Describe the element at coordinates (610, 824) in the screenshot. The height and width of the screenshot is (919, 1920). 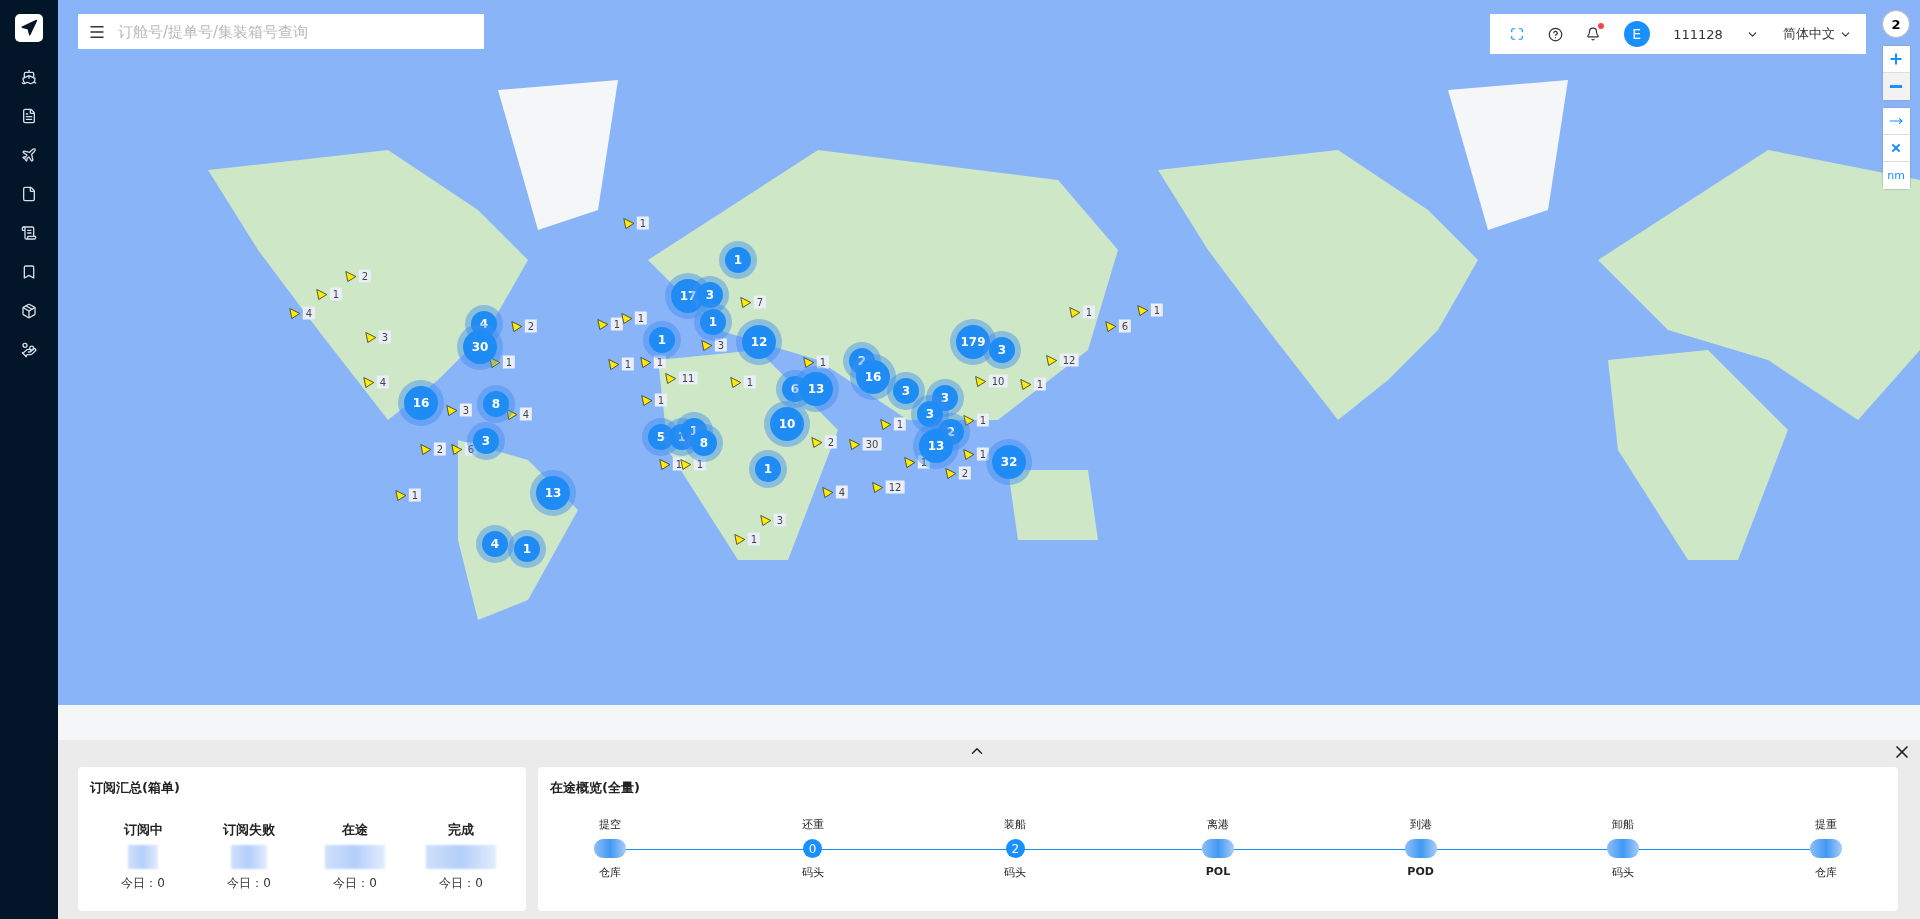
I see `step-label: 提空` at that location.